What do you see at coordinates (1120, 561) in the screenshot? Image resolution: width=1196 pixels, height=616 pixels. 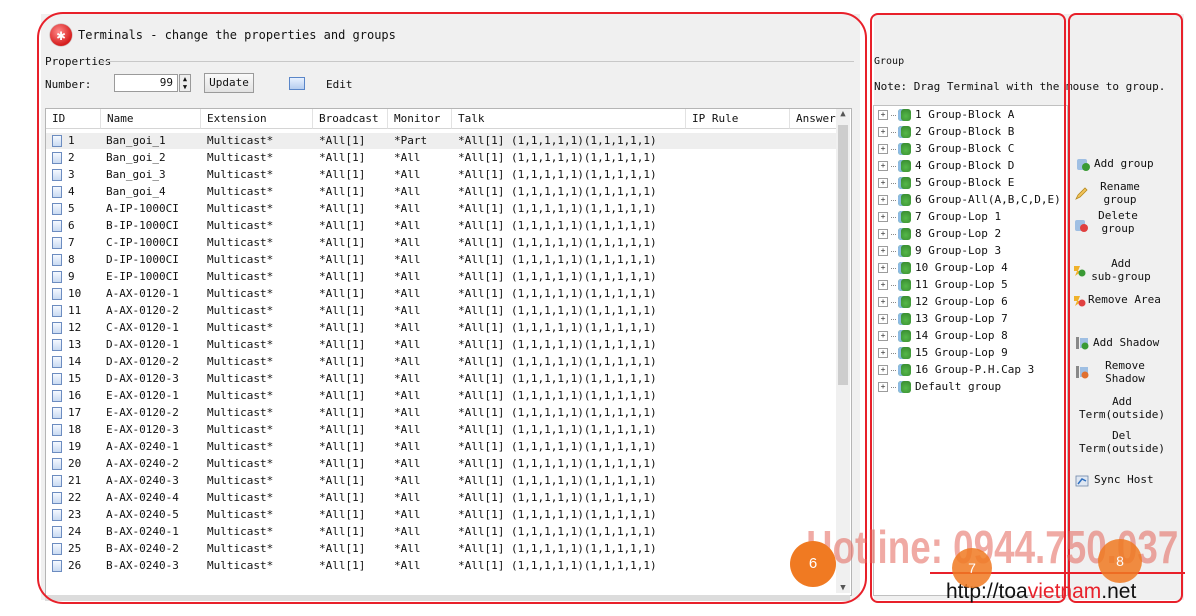 I see `callout-badge-8: 8` at bounding box center [1120, 561].